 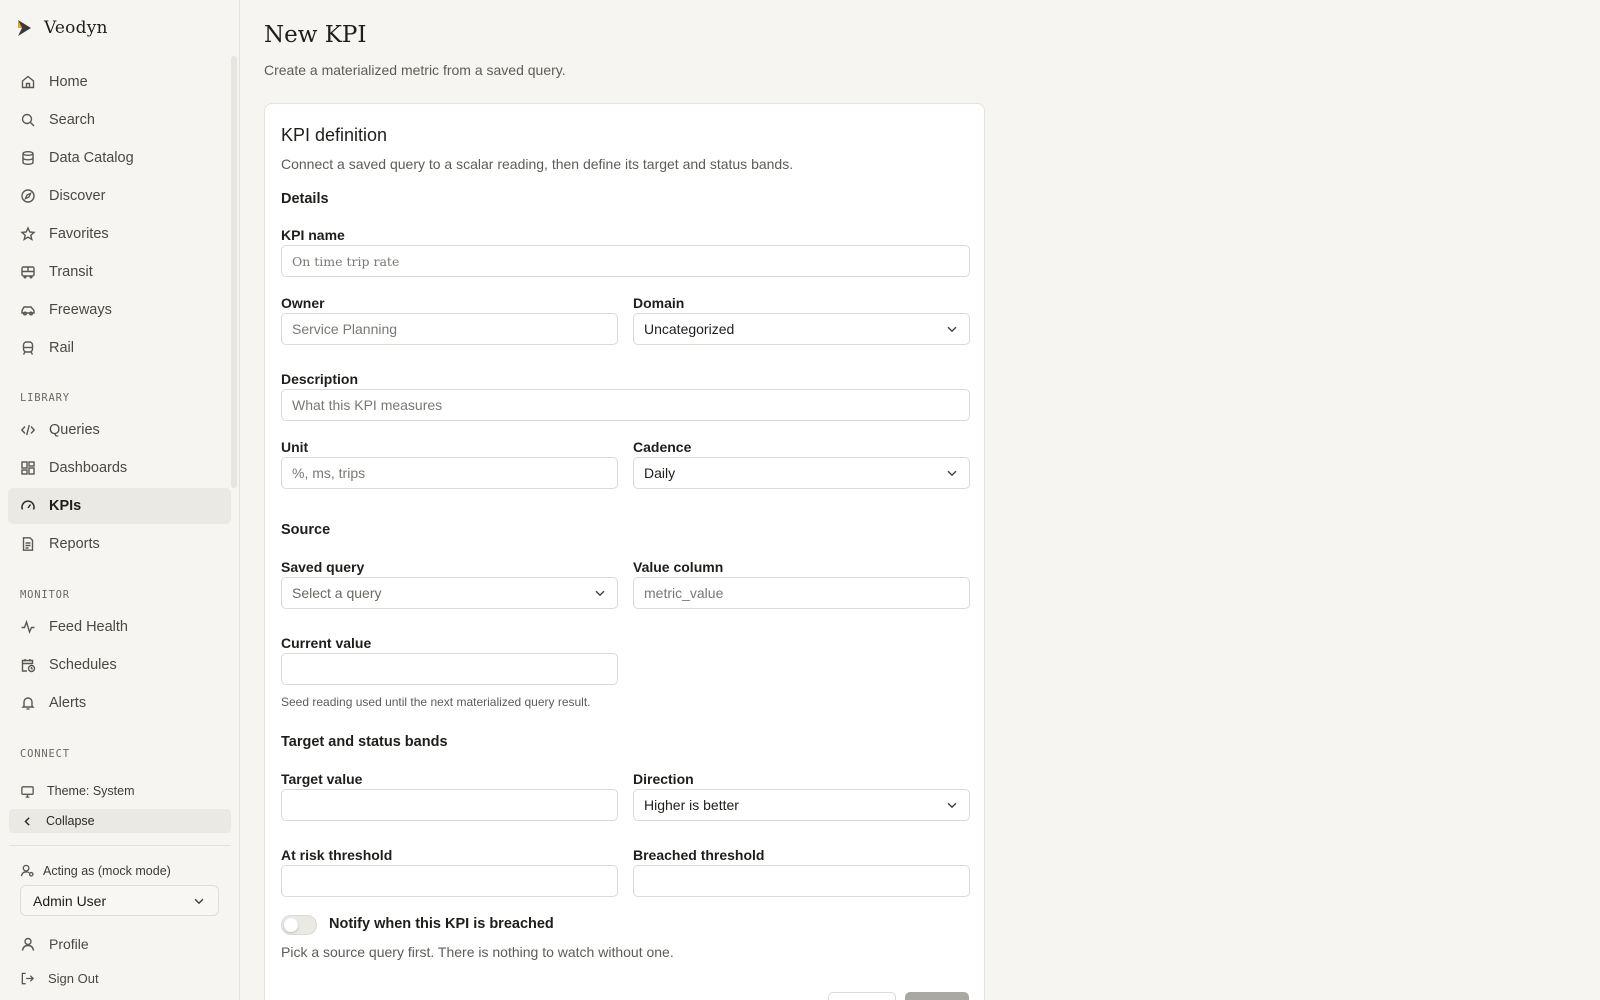 What do you see at coordinates (28, 311) in the screenshot?
I see `car-icon` at bounding box center [28, 311].